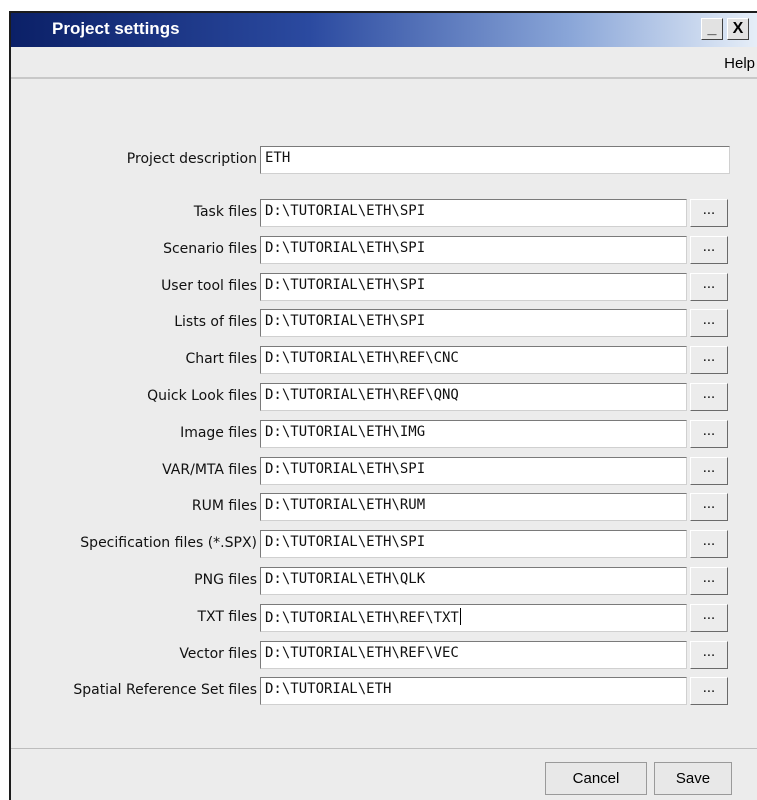  What do you see at coordinates (473, 213) in the screenshot?
I see `input-task-files: D:\TUTORIAL\ETH\SPI` at bounding box center [473, 213].